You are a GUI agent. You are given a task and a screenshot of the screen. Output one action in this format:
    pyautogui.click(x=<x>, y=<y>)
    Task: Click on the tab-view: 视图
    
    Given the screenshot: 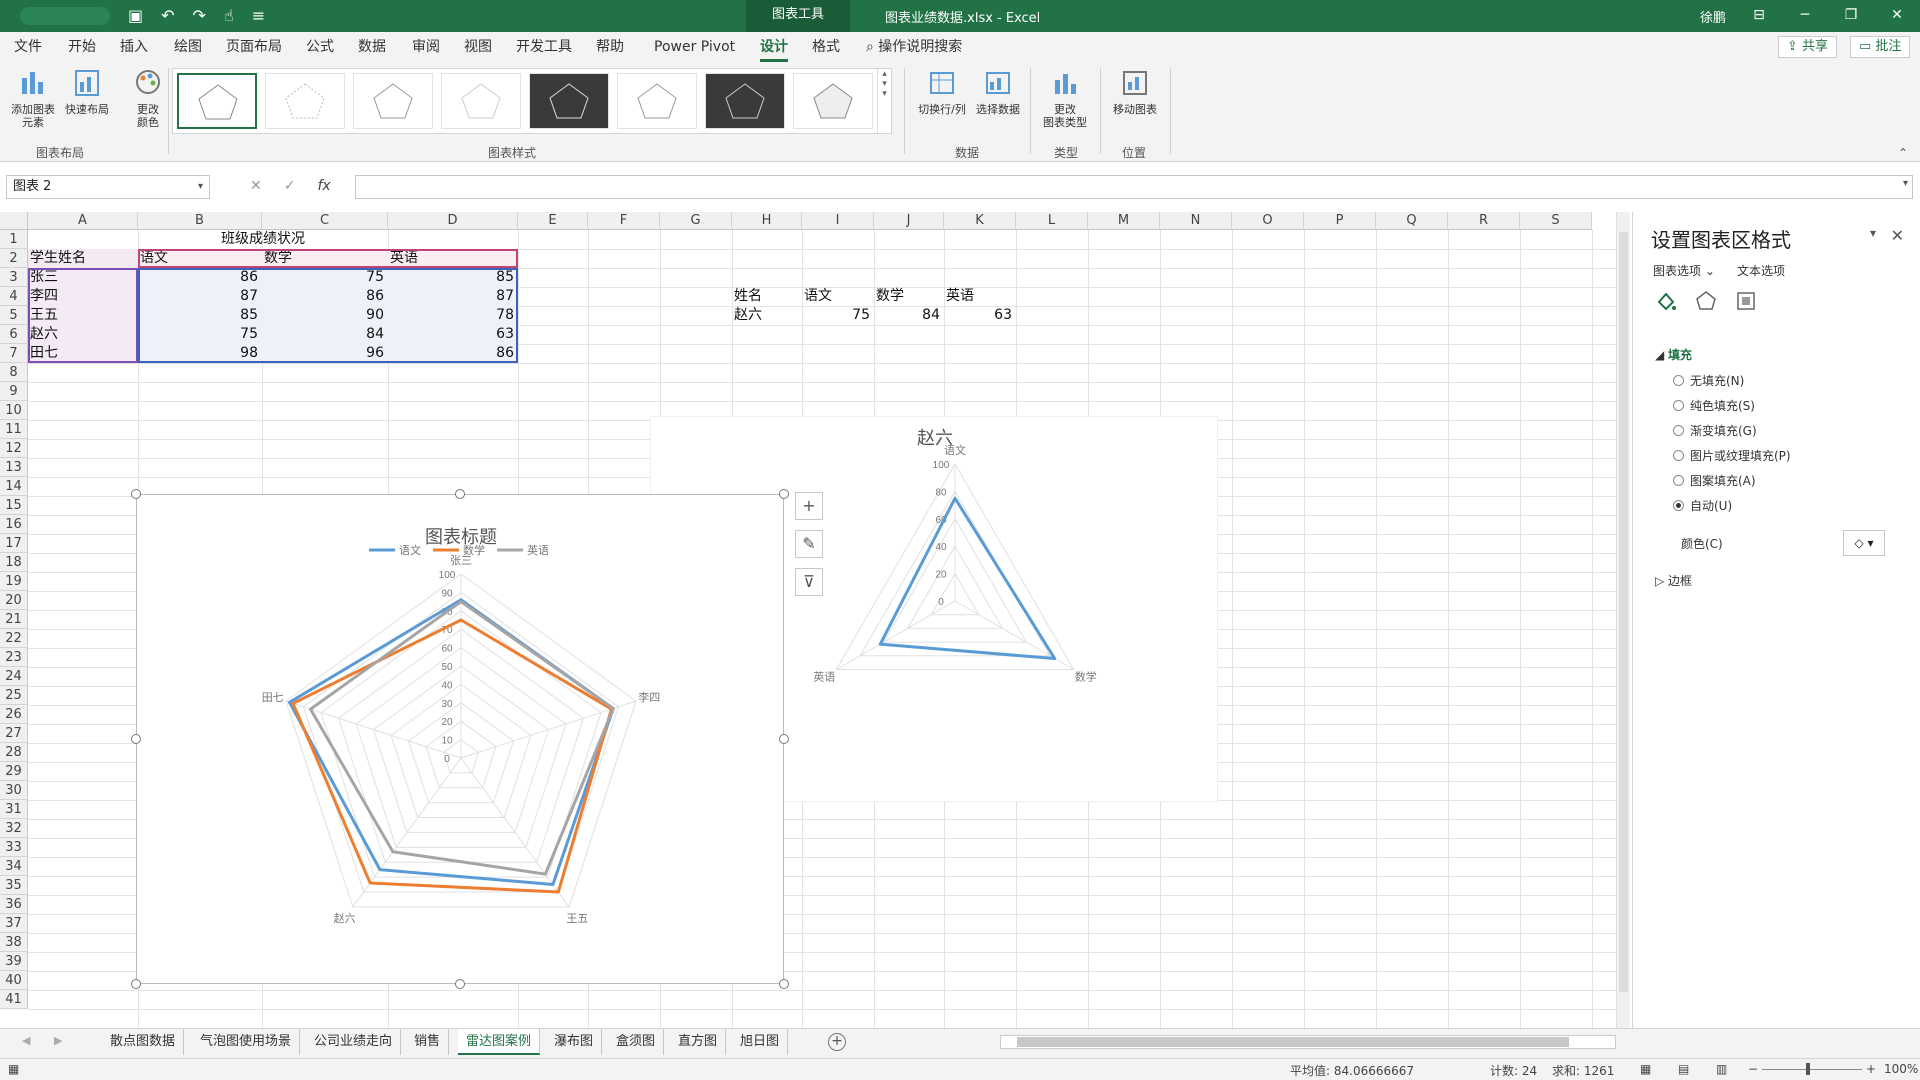 What is the action you would take?
    pyautogui.click(x=478, y=47)
    